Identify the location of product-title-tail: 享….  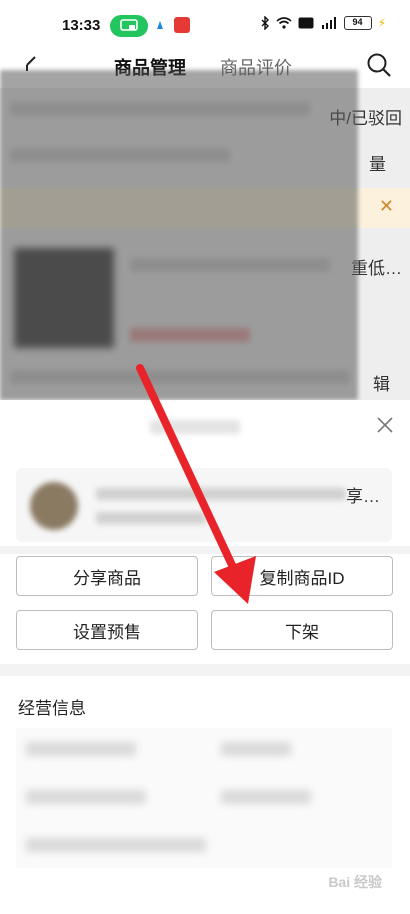
(363, 496).